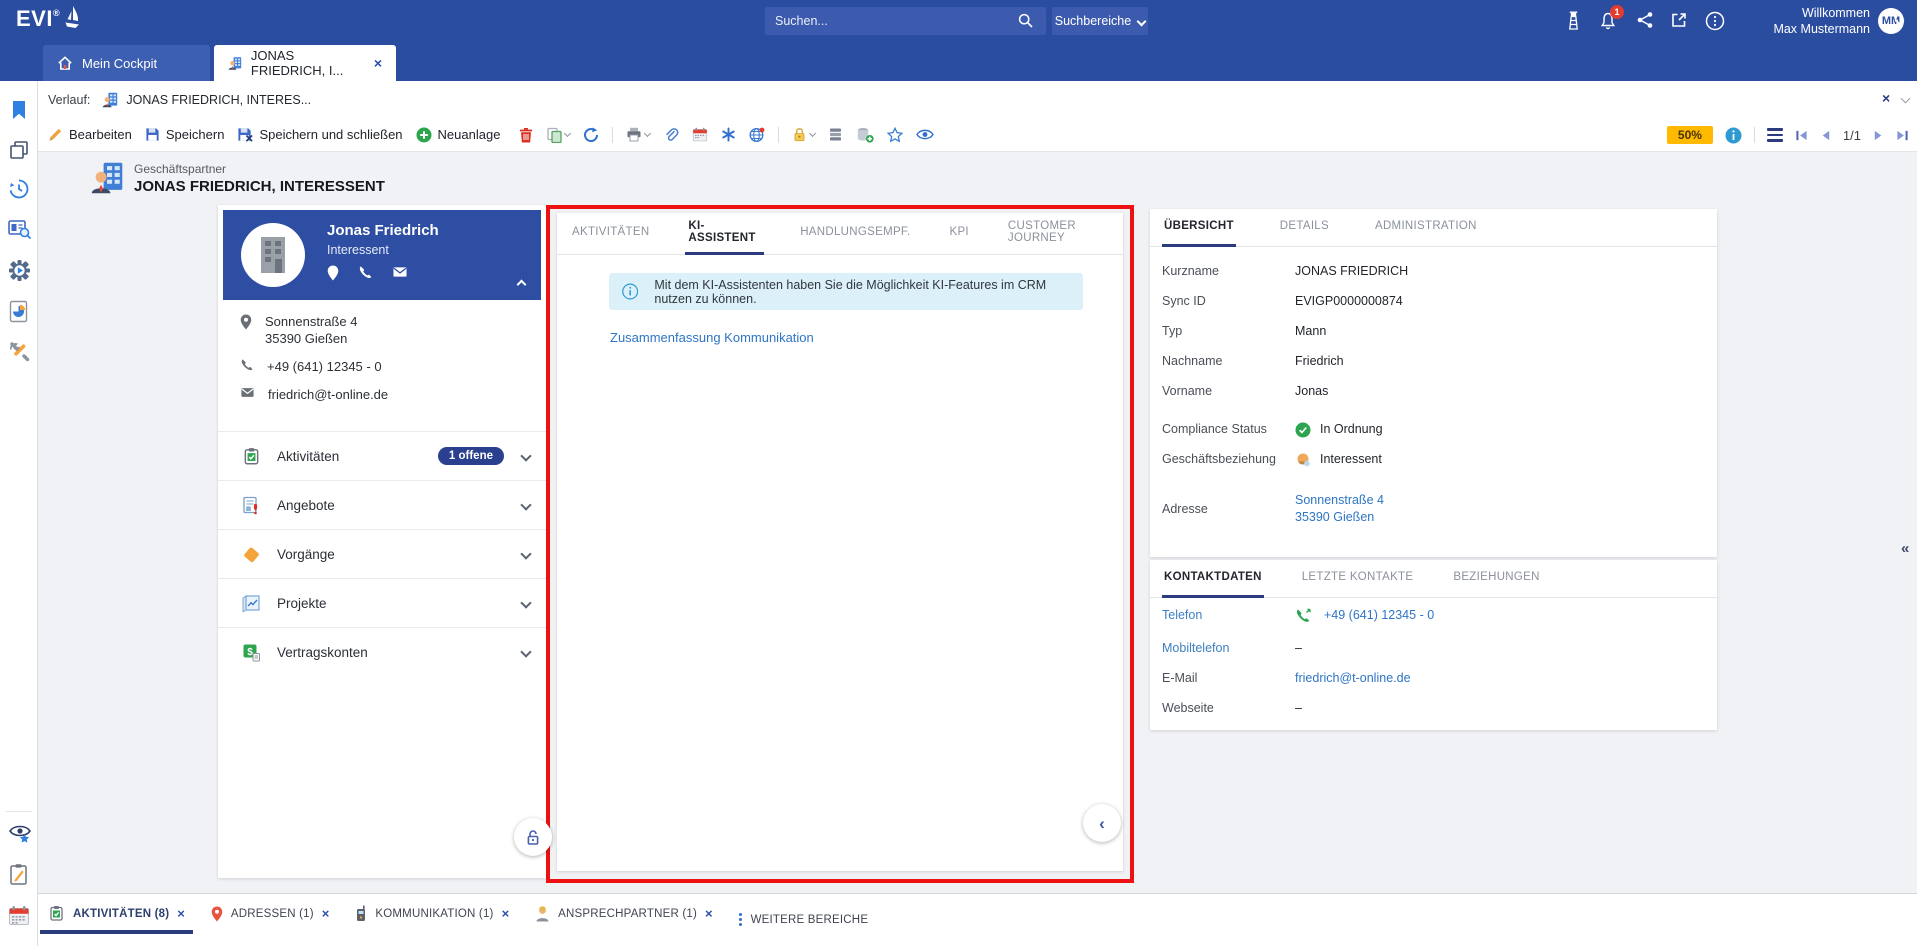  Describe the element at coordinates (712, 337) in the screenshot. I see `zusammenfassung-kommunikation-link: Zusammenfassung Kommunikation` at that location.